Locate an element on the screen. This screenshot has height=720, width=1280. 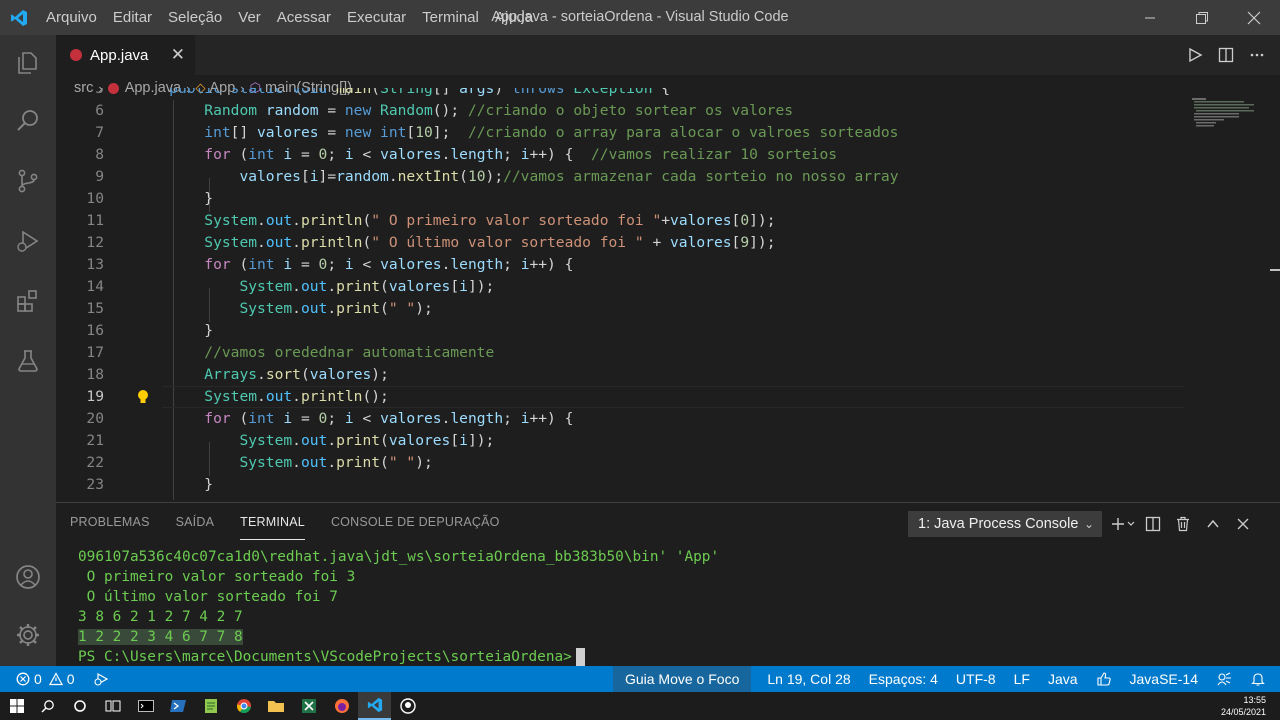
code-line: 18 Arrays.sort(valores); is located at coordinates (621, 375).